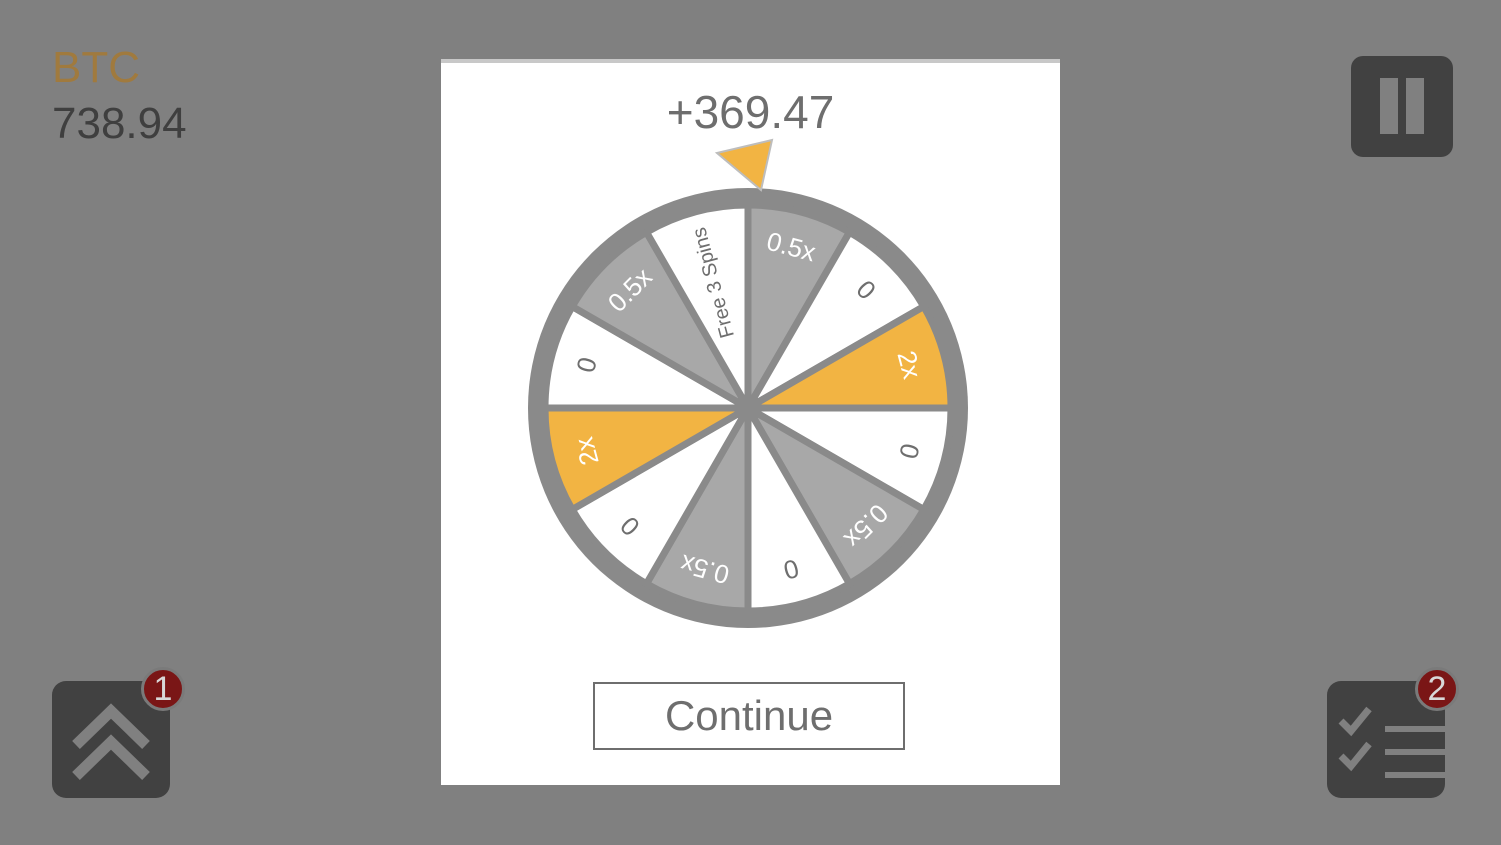 The width and height of the screenshot is (1501, 845). Describe the element at coordinates (749, 716) in the screenshot. I see `continue-button: Continue` at that location.